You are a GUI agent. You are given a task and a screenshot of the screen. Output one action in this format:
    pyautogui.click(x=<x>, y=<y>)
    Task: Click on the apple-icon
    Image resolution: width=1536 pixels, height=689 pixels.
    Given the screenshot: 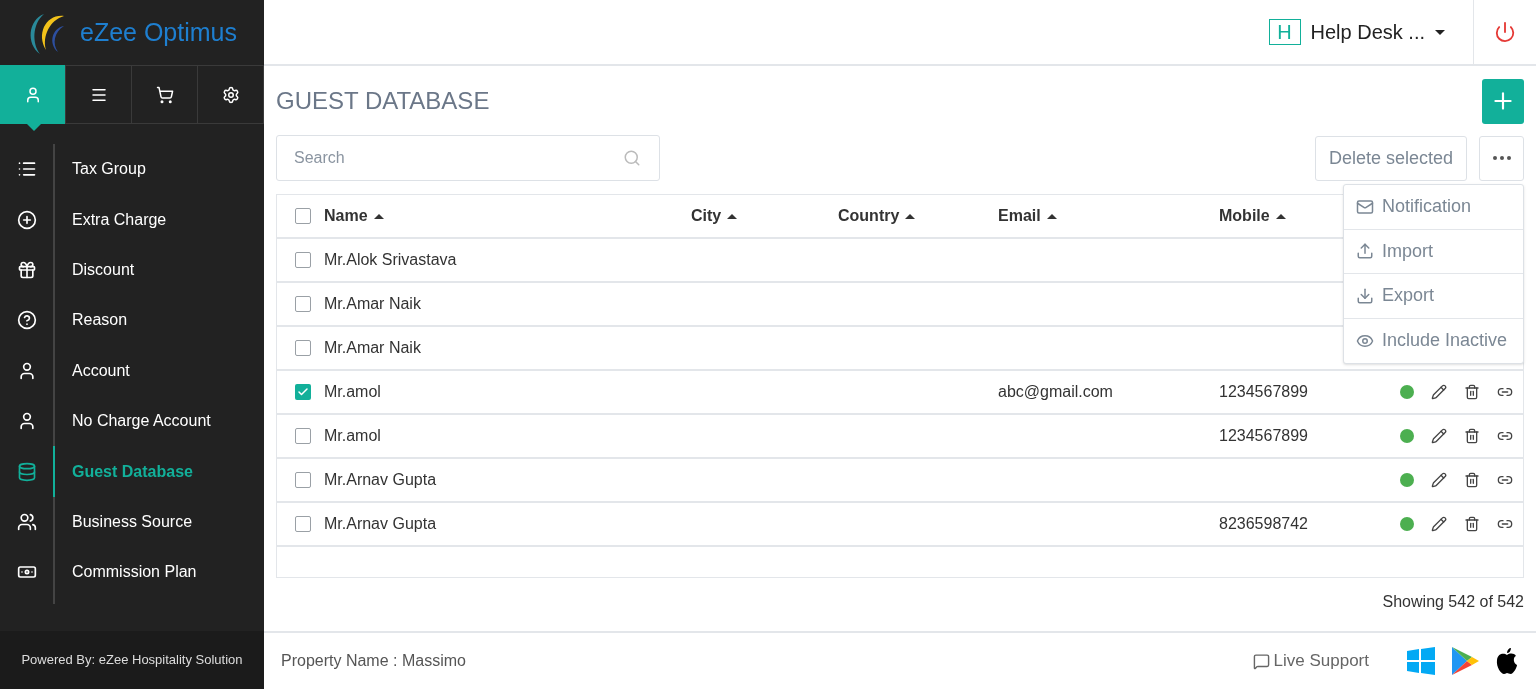 What is the action you would take?
    pyautogui.click(x=1507, y=661)
    